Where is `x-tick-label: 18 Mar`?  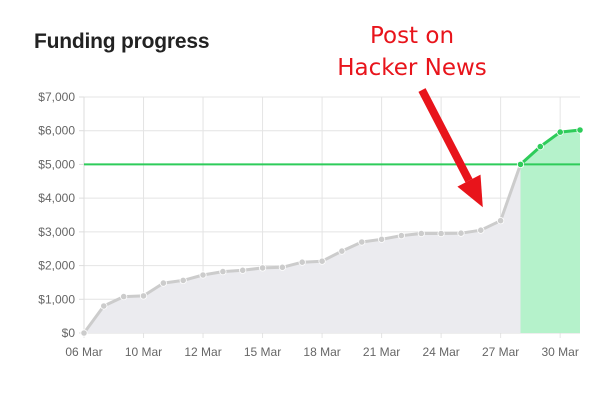
x-tick-label: 18 Mar is located at coordinates (321, 352).